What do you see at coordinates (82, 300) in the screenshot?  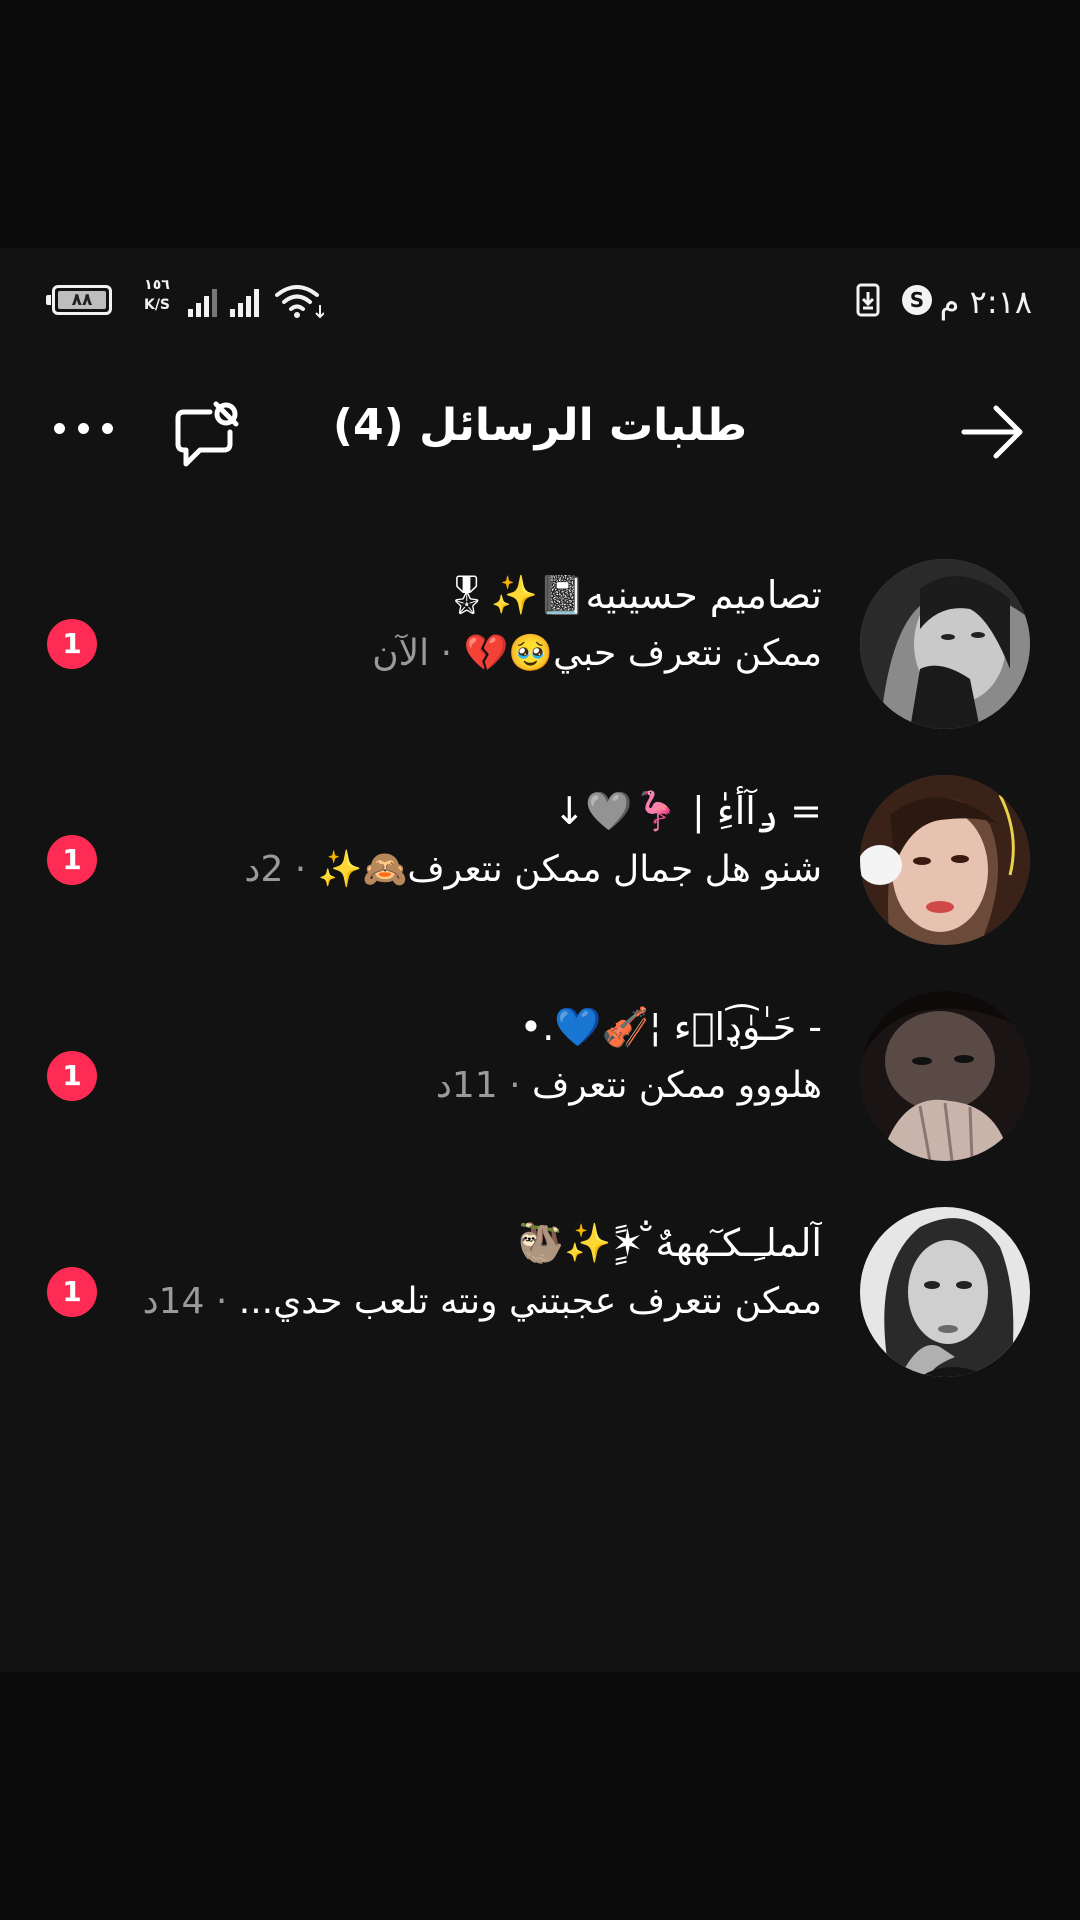 I see `battery-percent: ٨٨` at bounding box center [82, 300].